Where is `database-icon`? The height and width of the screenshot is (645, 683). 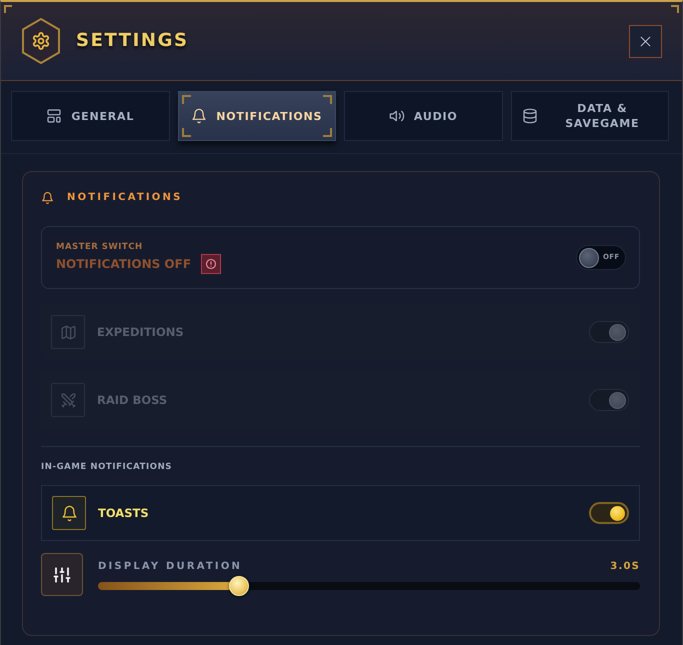 database-icon is located at coordinates (530, 116).